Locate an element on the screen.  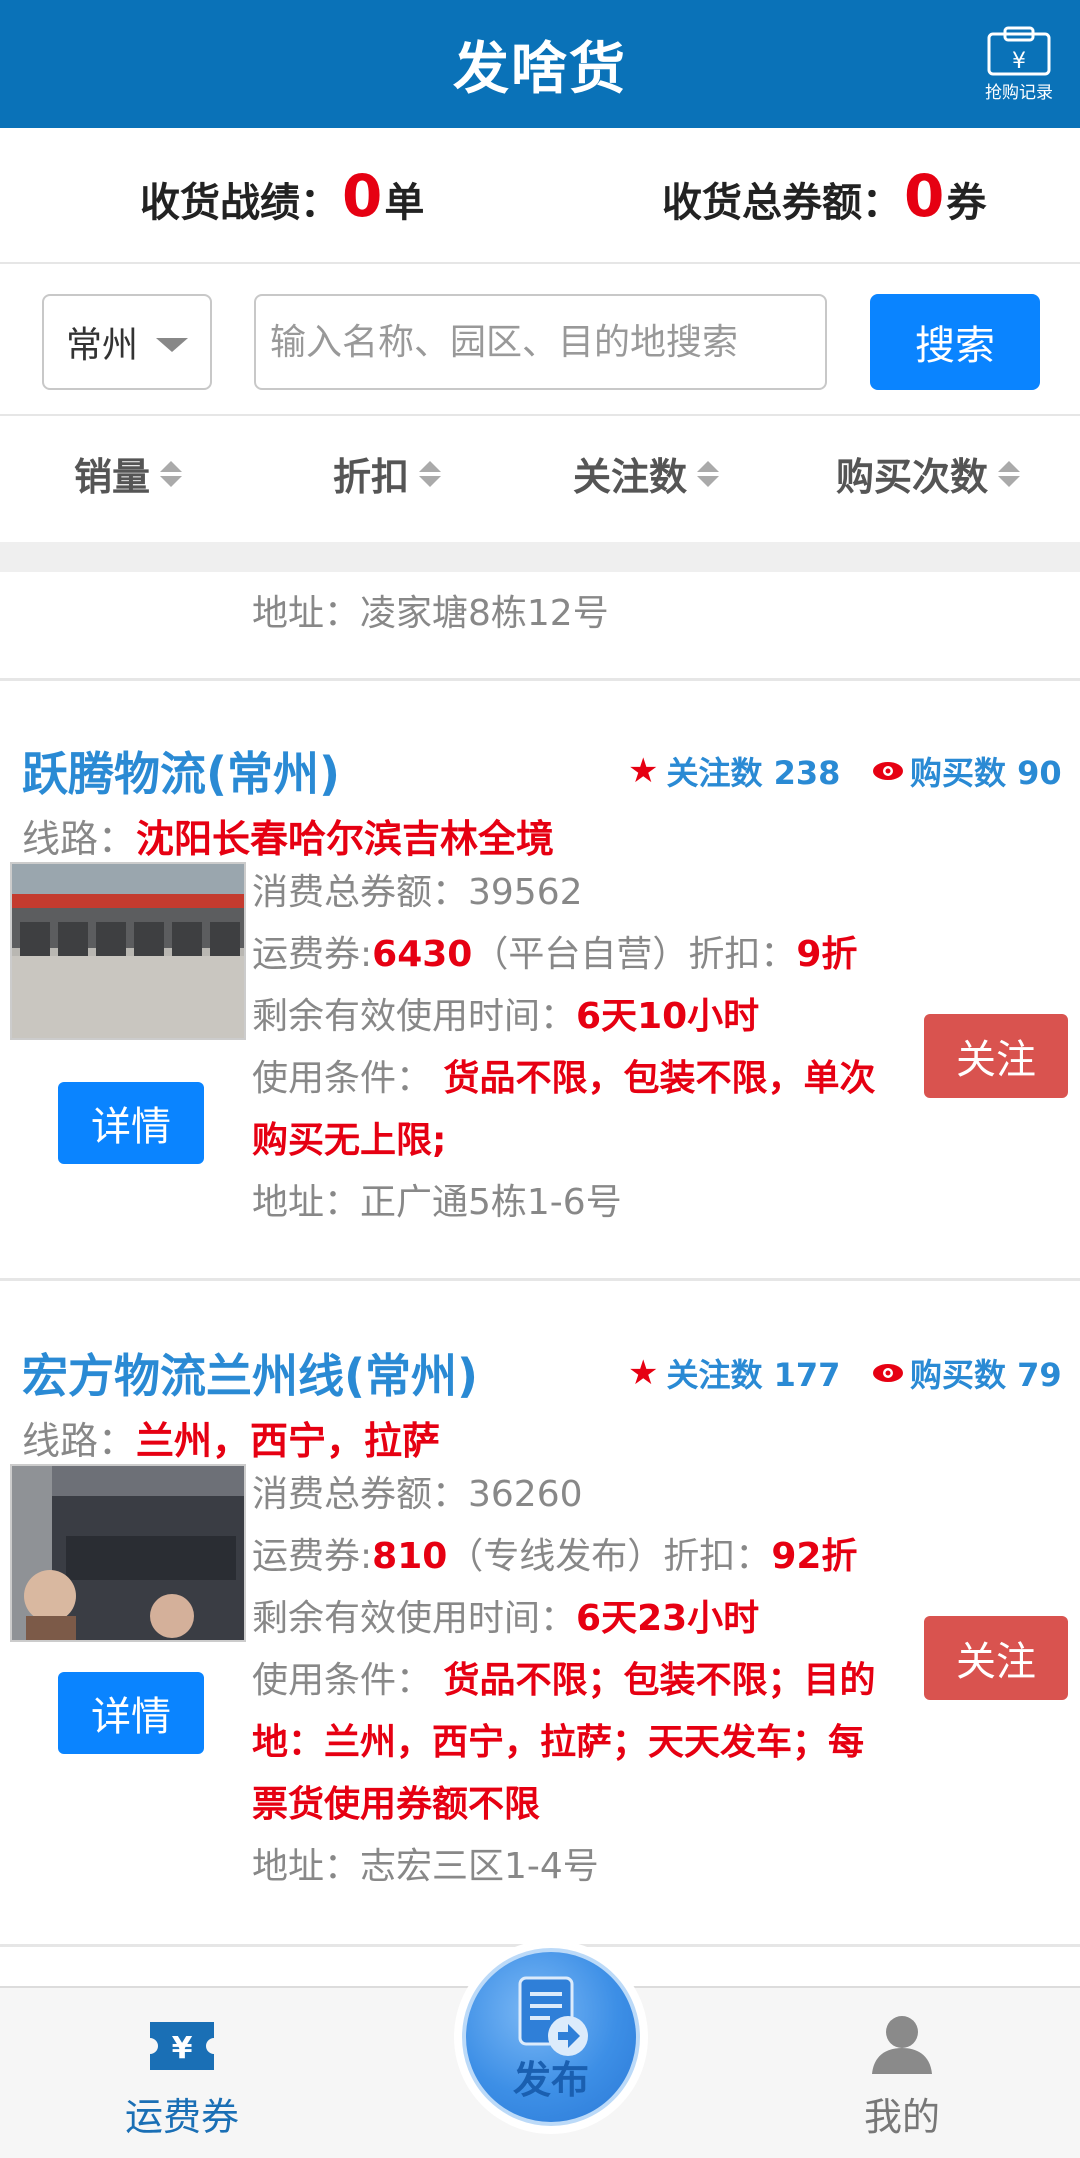
received-unit: 单 is located at coordinates (404, 203).